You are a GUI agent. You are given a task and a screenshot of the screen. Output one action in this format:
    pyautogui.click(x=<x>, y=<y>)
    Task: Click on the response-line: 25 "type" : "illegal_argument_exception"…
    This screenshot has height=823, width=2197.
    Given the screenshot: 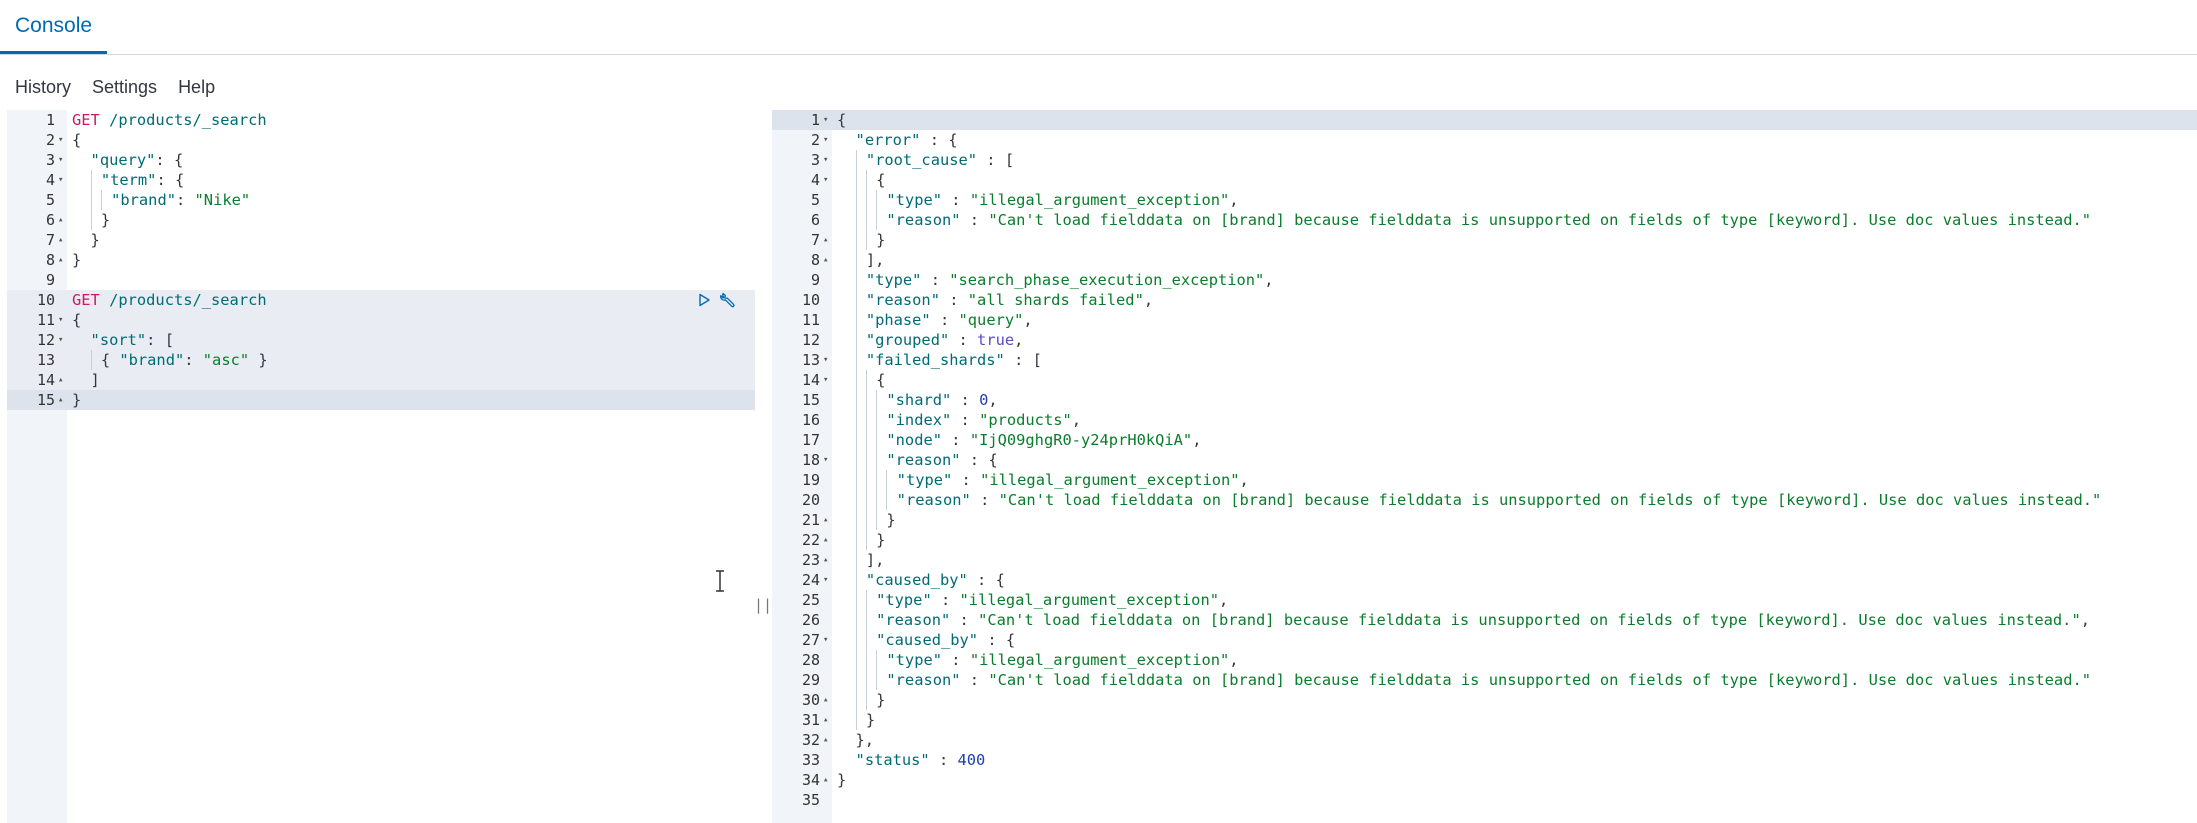 What is the action you would take?
    pyautogui.click(x=1484, y=600)
    